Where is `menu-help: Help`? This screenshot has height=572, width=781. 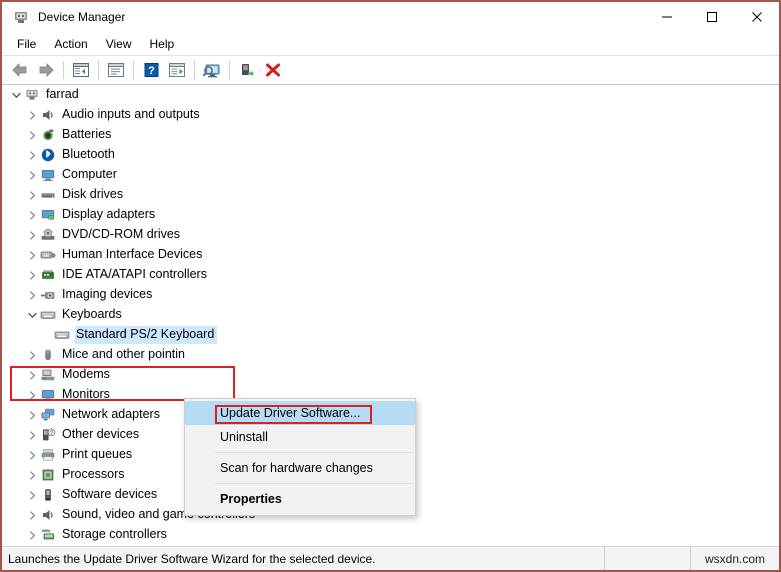
menu-help: Help is located at coordinates (162, 44).